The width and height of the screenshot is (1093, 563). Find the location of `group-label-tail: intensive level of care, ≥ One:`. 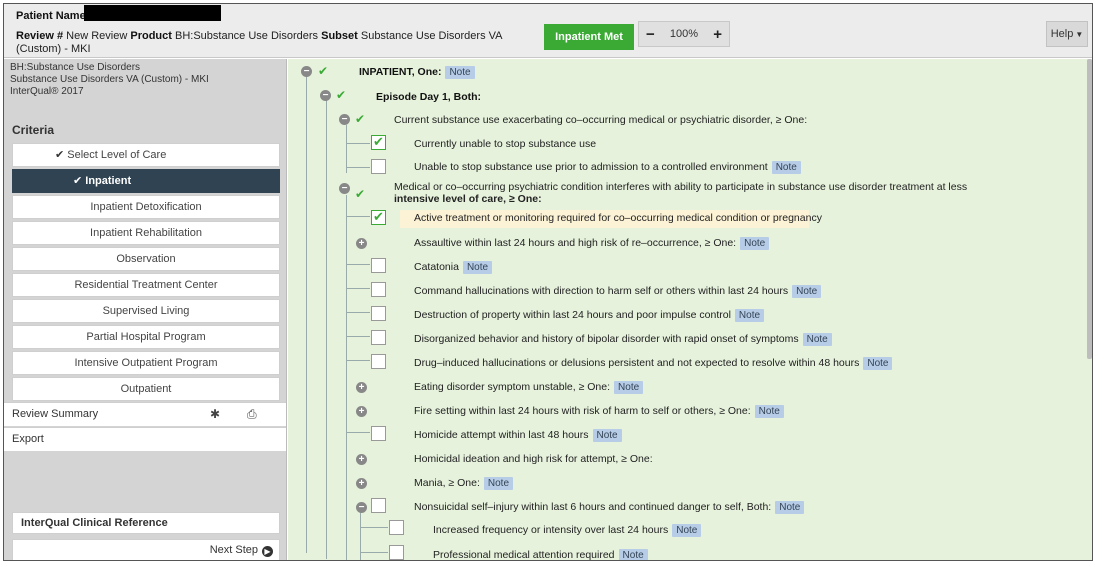

group-label-tail: intensive level of care, ≥ One: is located at coordinates (468, 199).